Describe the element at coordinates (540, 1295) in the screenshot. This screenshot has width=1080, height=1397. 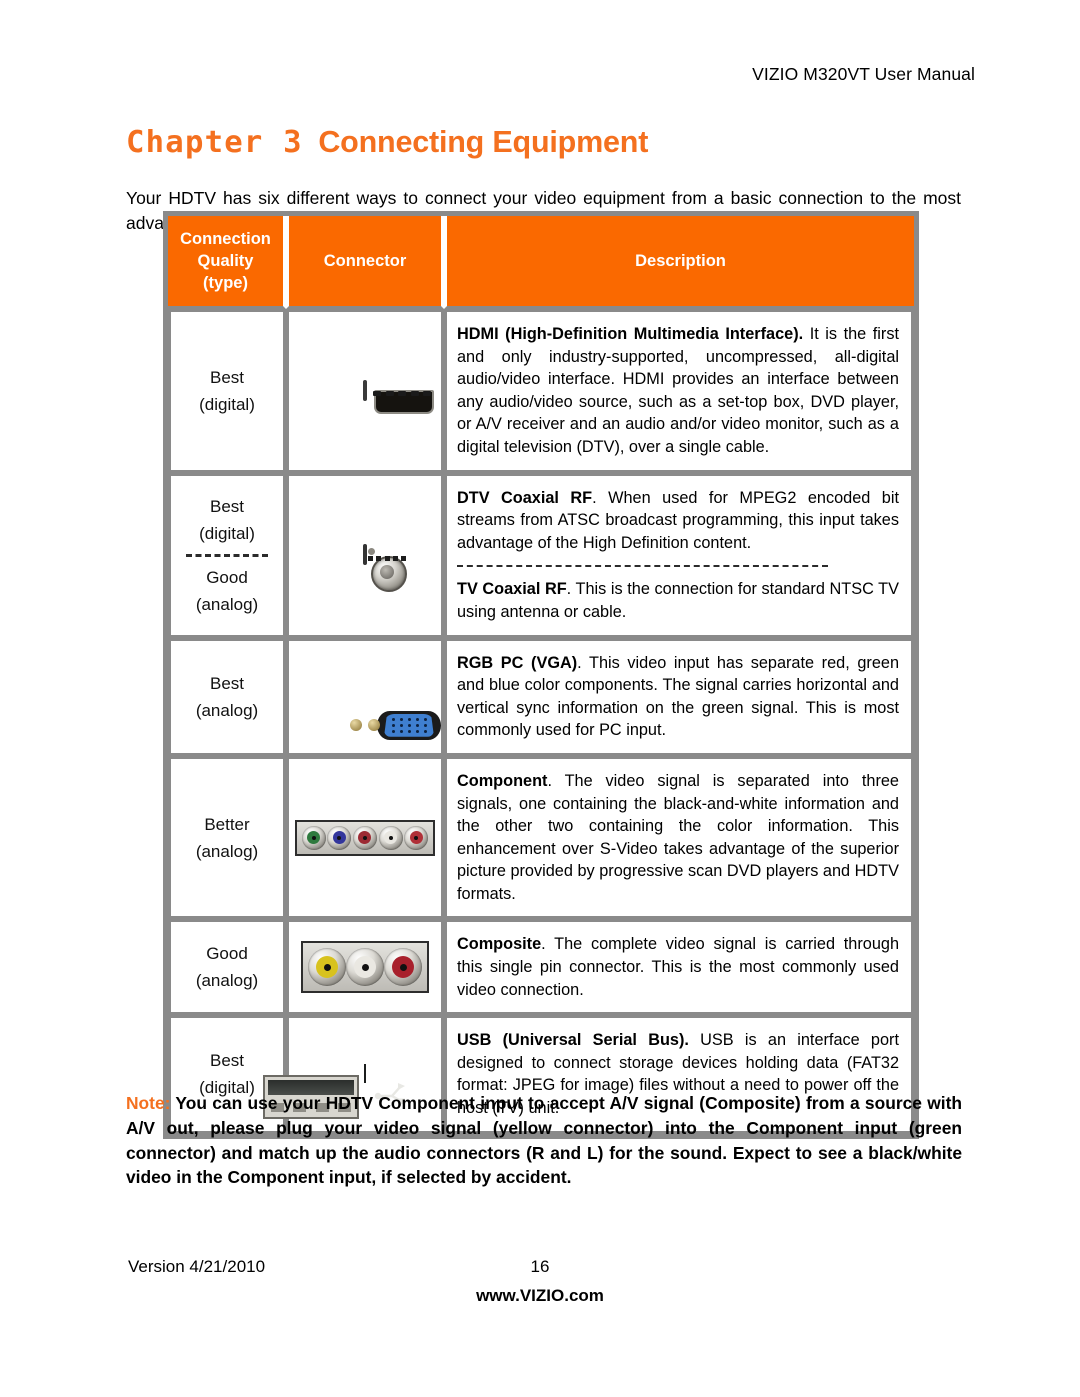
I see `footer-website: www.VIZIO.com` at that location.